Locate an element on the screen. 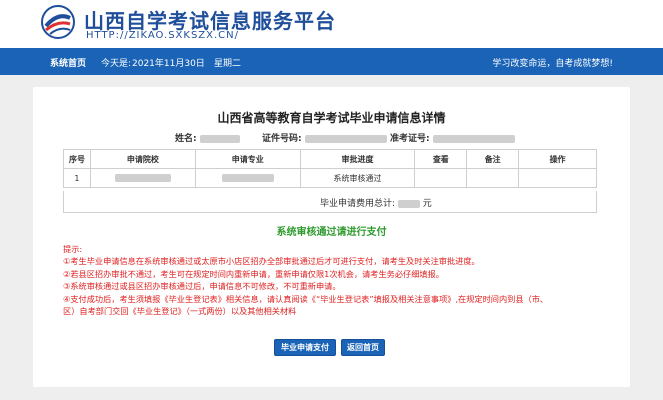  nav-home-link: 系统首页 is located at coordinates (68, 62).